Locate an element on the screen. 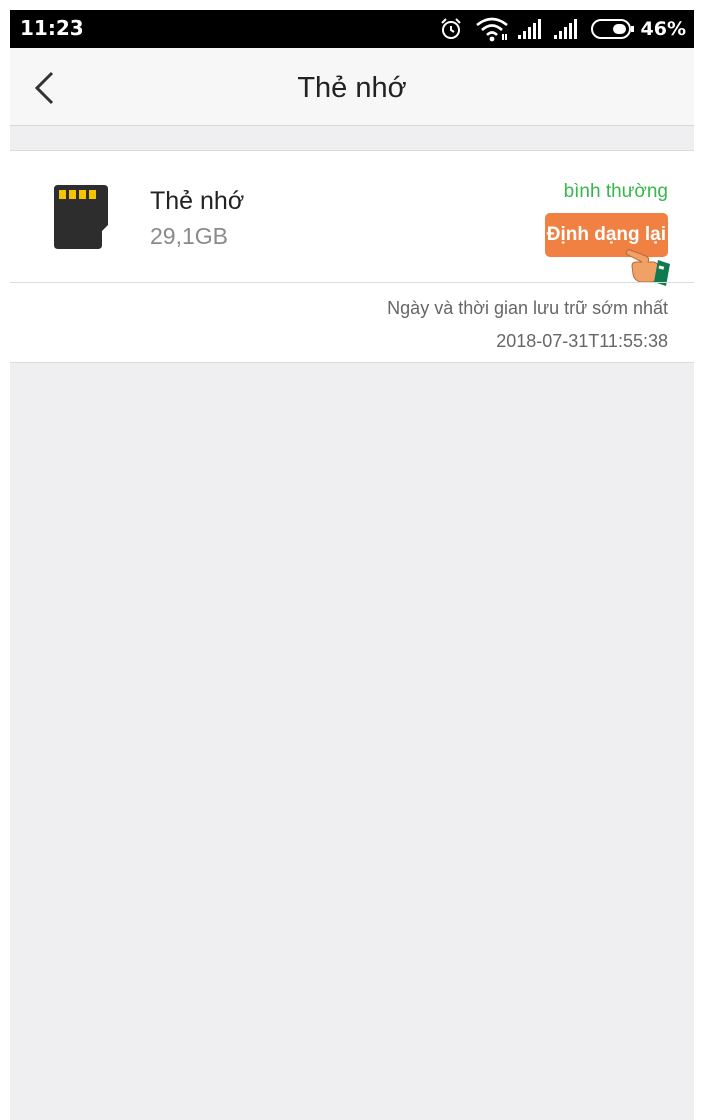  page-title: Thẻ nhớ is located at coordinates (352, 88).